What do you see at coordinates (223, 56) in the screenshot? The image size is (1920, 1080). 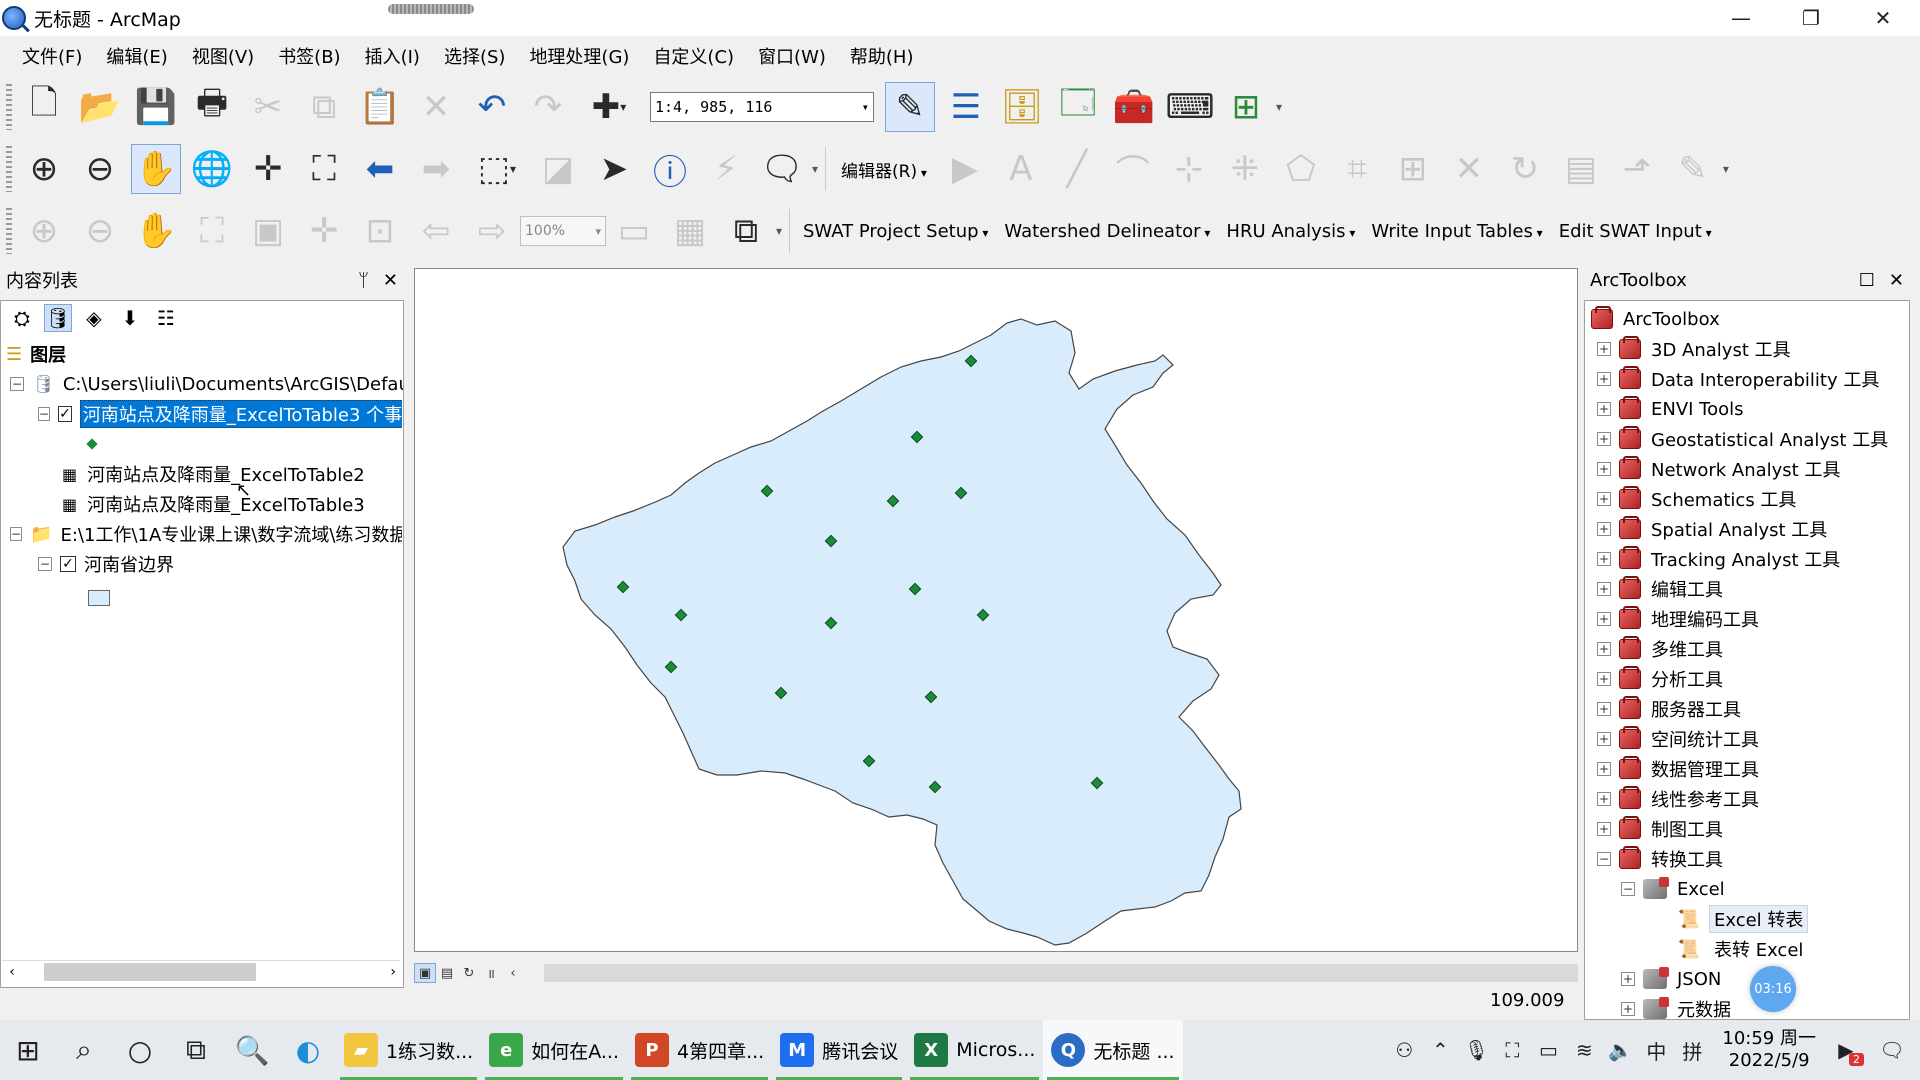 I see `menu-view: 视图(V)` at bounding box center [223, 56].